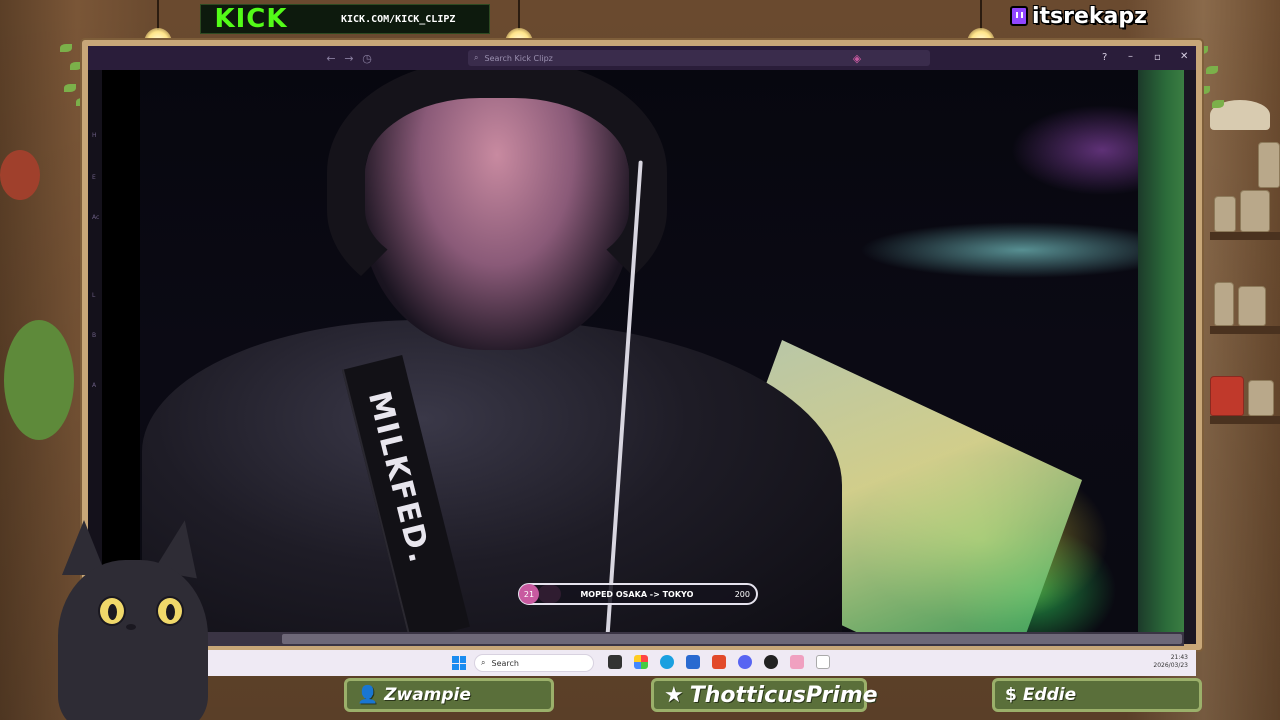 This screenshot has height=720, width=1280. Describe the element at coordinates (131, 627) in the screenshot. I see `cat-nose` at that location.